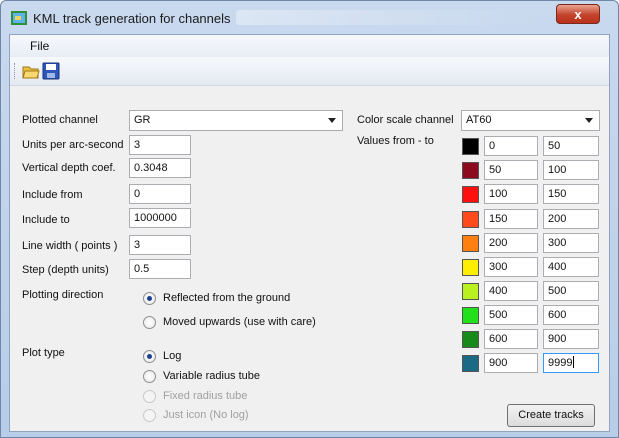 The height and width of the screenshot is (438, 619). Describe the element at coordinates (511, 315) in the screenshot. I see `range-from-input: 500` at that location.